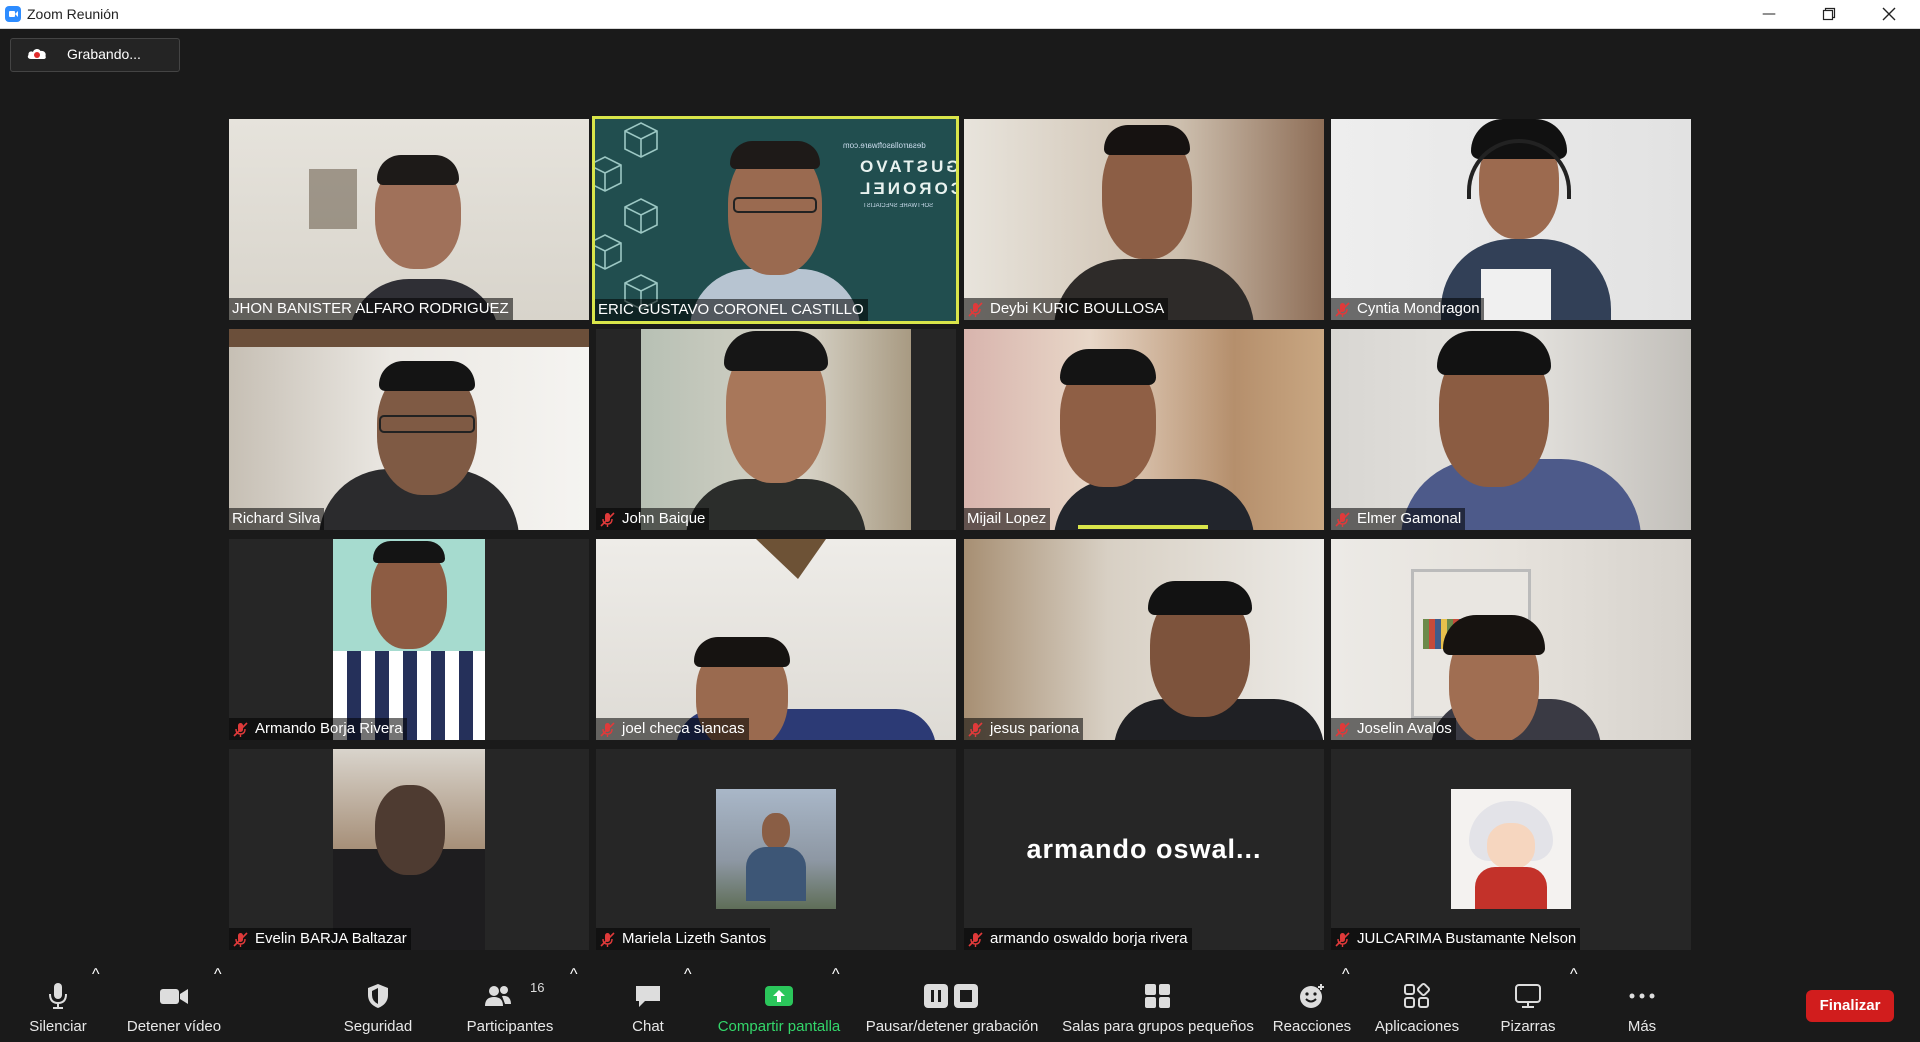 The image size is (1920, 1042). What do you see at coordinates (908, 188) in the screenshot?
I see `brand-line2: CORONEL` at bounding box center [908, 188].